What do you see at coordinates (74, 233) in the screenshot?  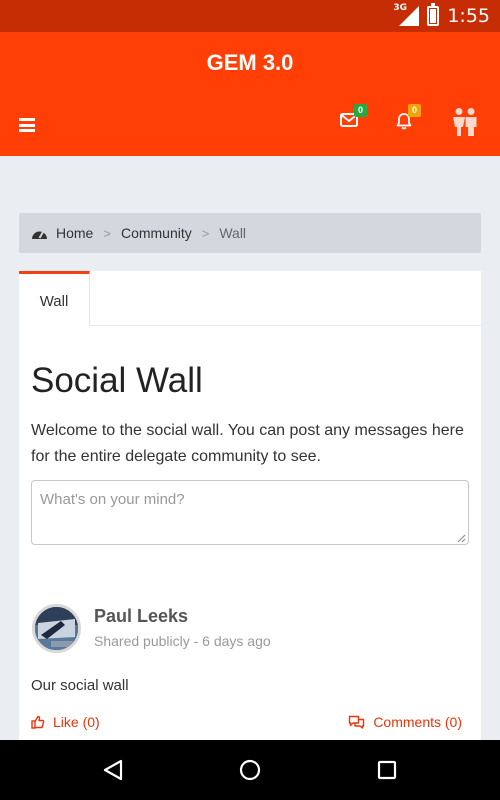 I see `breadcrumb-home: Home` at bounding box center [74, 233].